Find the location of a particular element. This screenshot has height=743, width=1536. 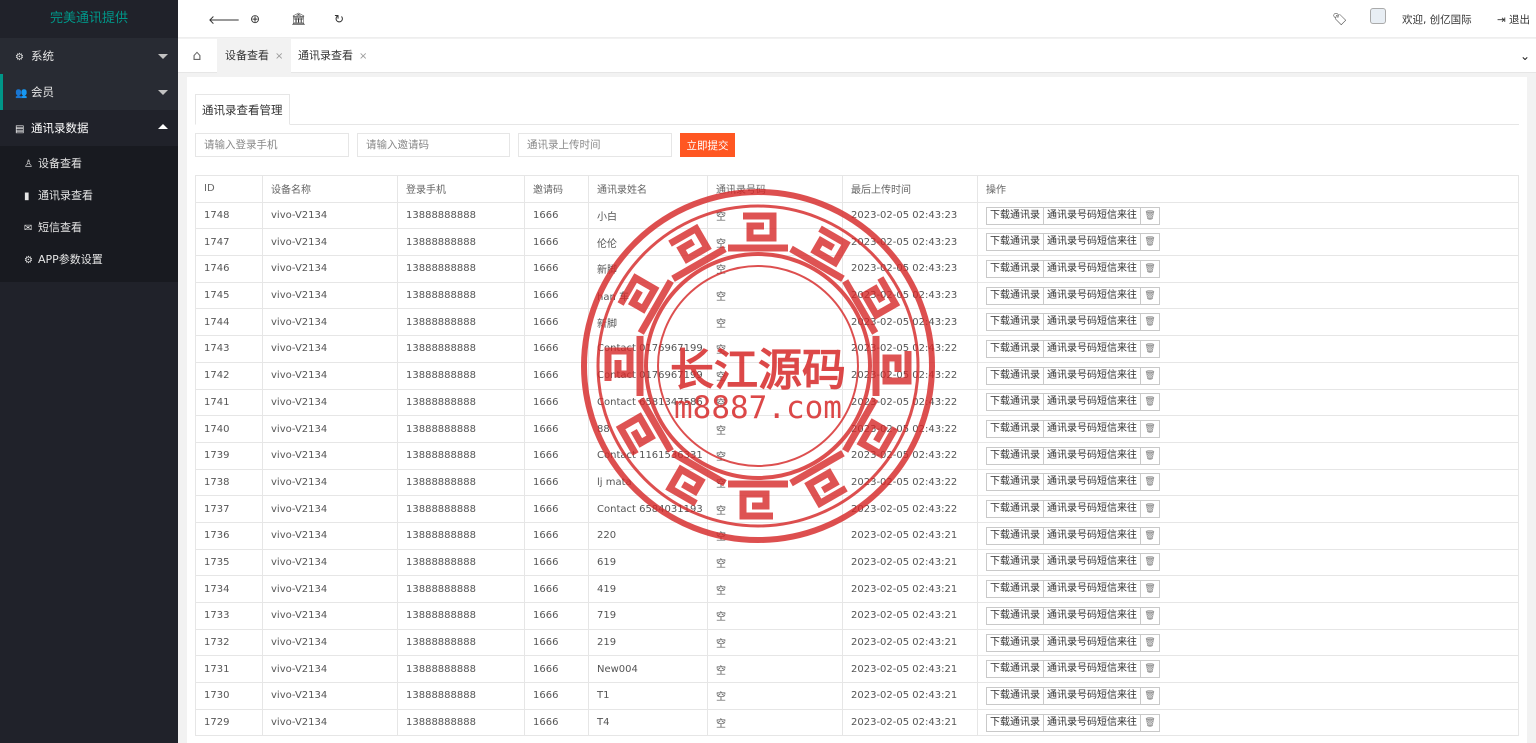

sidebar-item-device: ♙ 设备查看 is located at coordinates (89, 164).